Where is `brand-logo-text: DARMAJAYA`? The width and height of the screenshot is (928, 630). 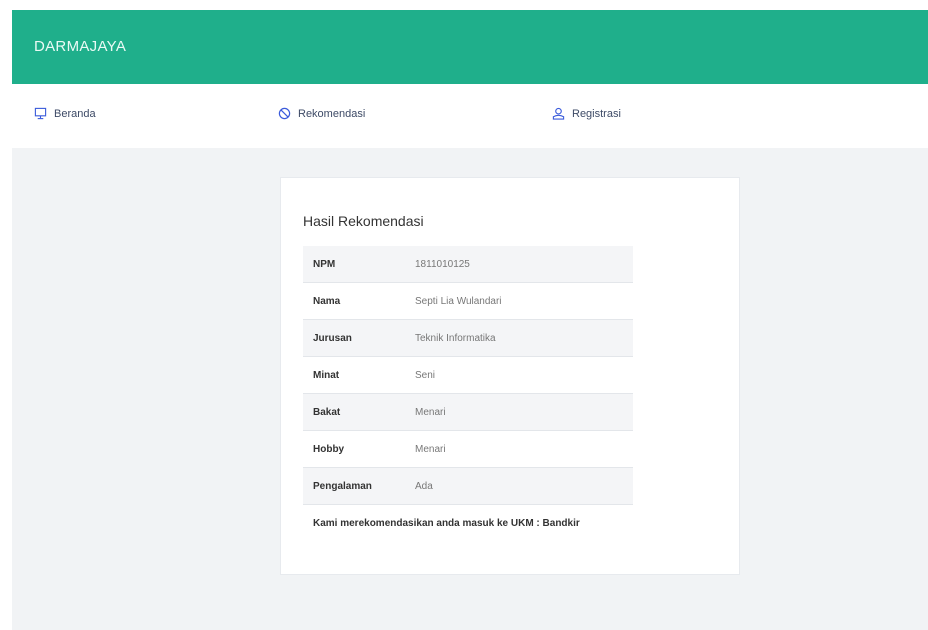 brand-logo-text: DARMAJAYA is located at coordinates (80, 46).